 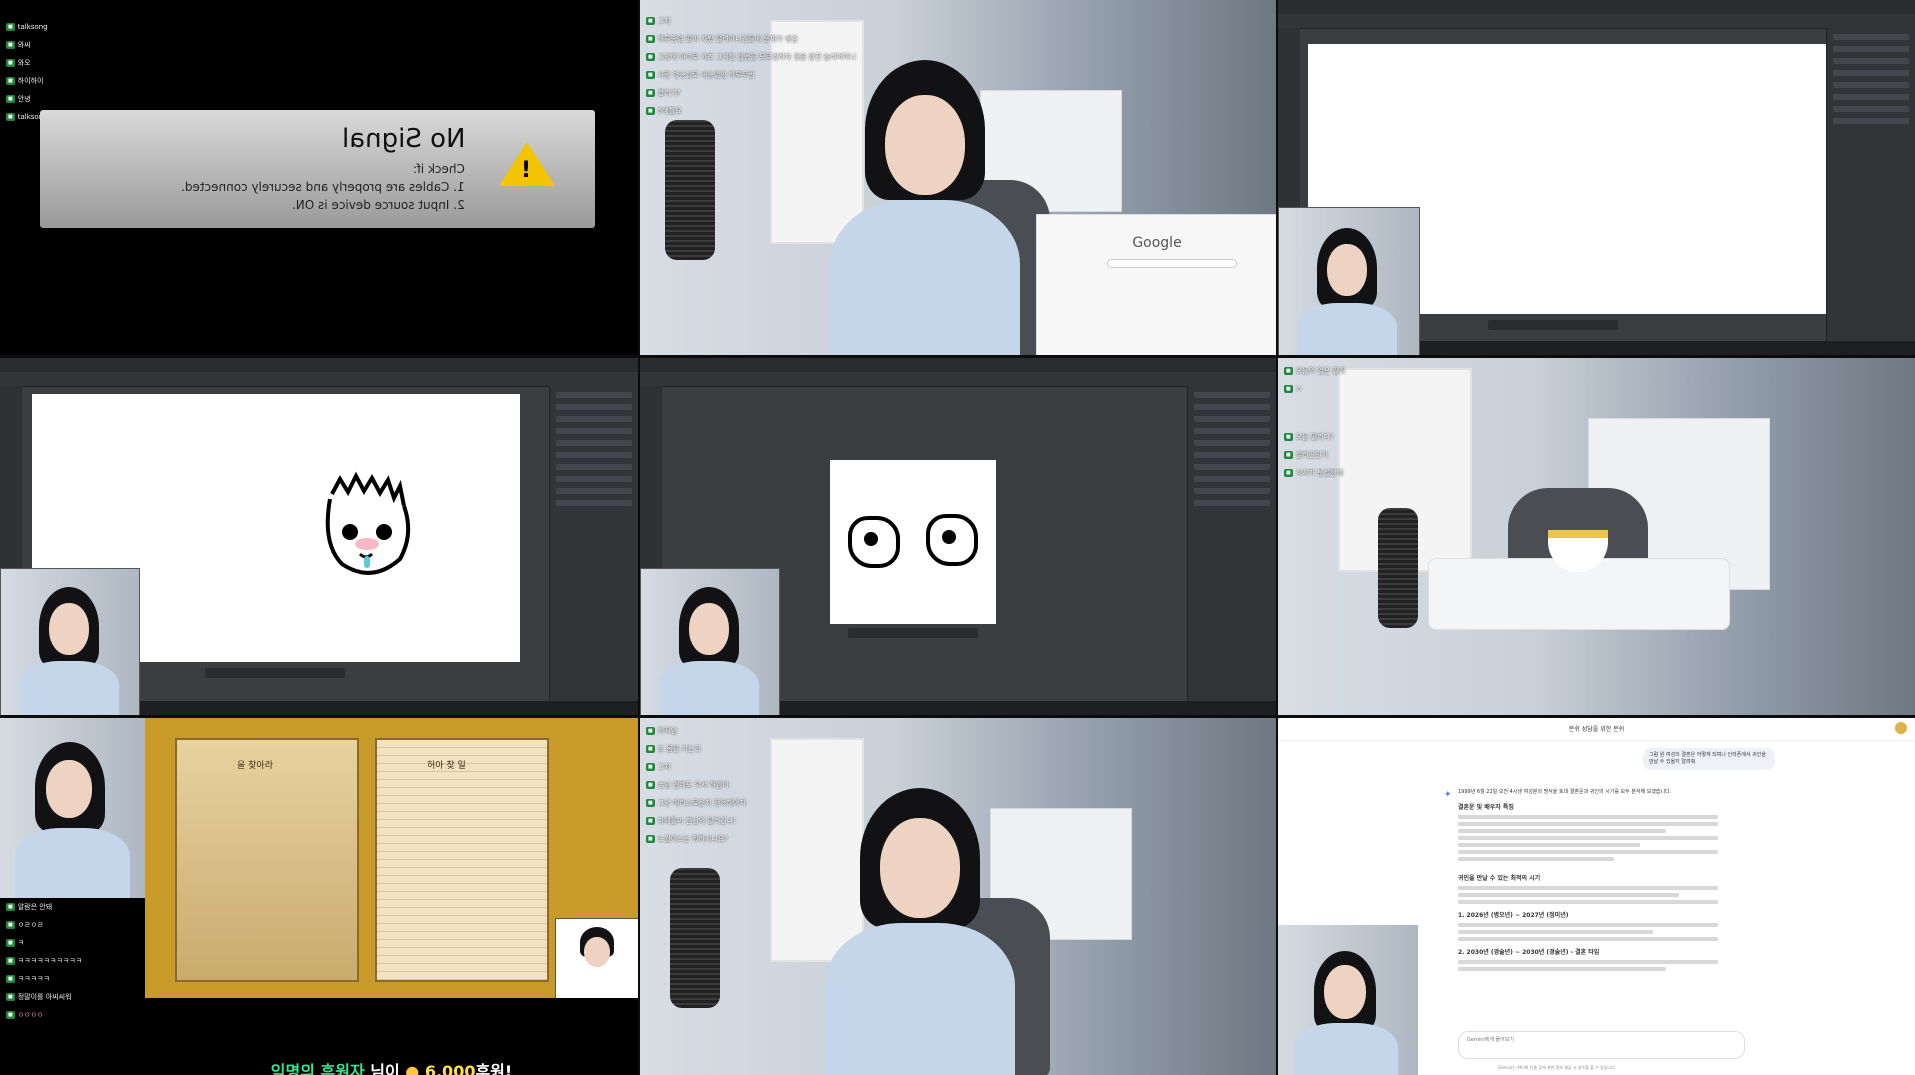 I want to click on ps-menubar, so click(x=958, y=365).